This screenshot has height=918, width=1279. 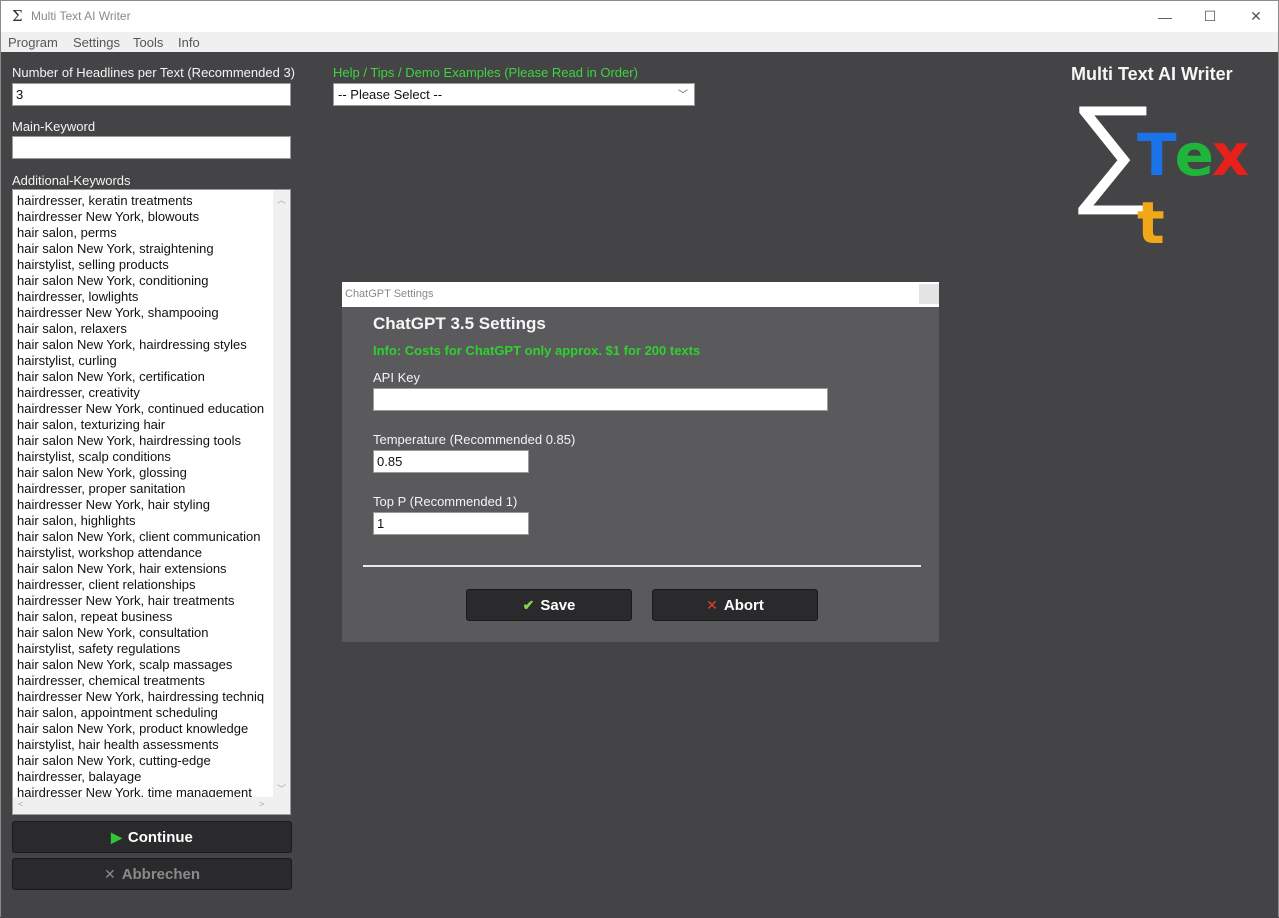 I want to click on keyword-line: hairstylist, scalp conditions, so click(x=94, y=456).